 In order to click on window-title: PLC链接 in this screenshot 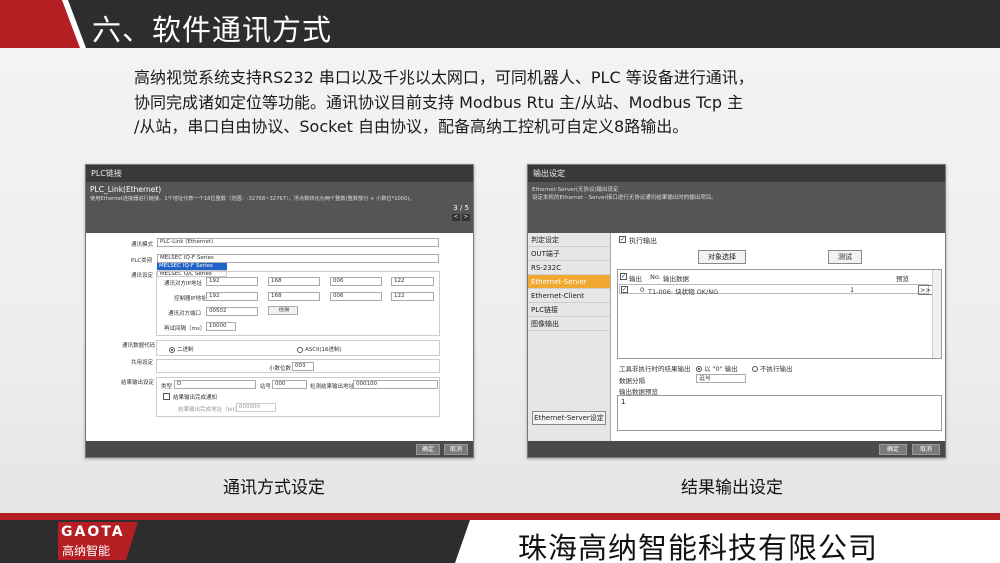, I will do `click(279, 173)`.